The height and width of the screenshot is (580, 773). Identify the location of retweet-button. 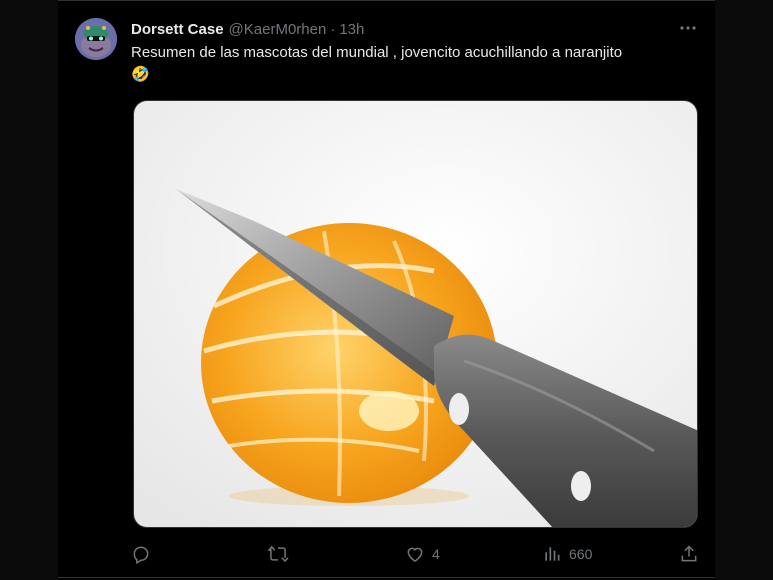
(281, 554).